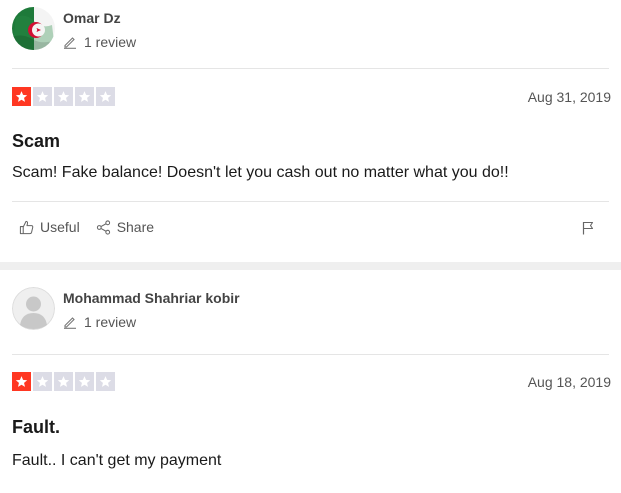 This screenshot has height=493, width=621. I want to click on useful-label: Useful, so click(60, 227).